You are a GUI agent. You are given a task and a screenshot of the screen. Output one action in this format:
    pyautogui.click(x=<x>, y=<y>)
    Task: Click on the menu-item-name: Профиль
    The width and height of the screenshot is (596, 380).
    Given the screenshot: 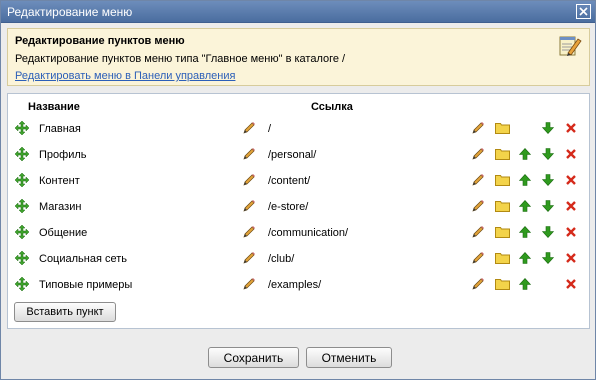 What is the action you would take?
    pyautogui.click(x=63, y=155)
    